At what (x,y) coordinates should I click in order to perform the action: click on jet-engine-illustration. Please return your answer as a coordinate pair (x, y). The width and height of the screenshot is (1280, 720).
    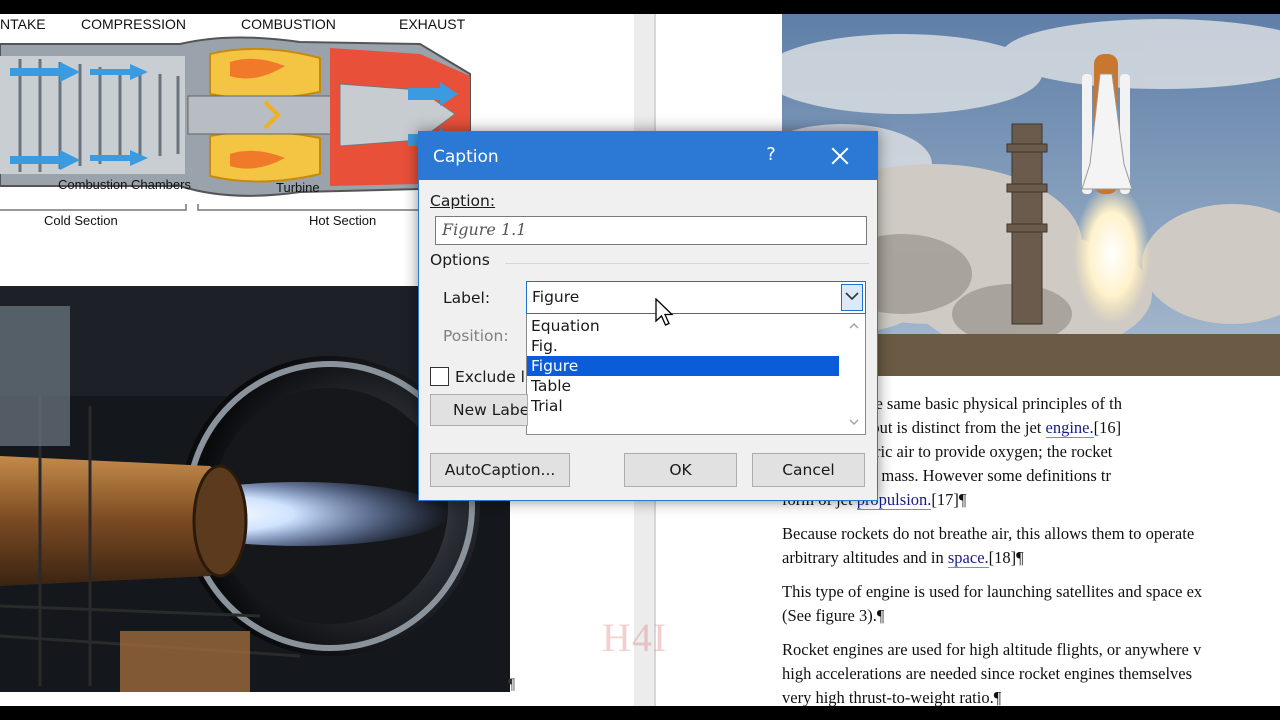
    Looking at the image, I should click on (239, 123).